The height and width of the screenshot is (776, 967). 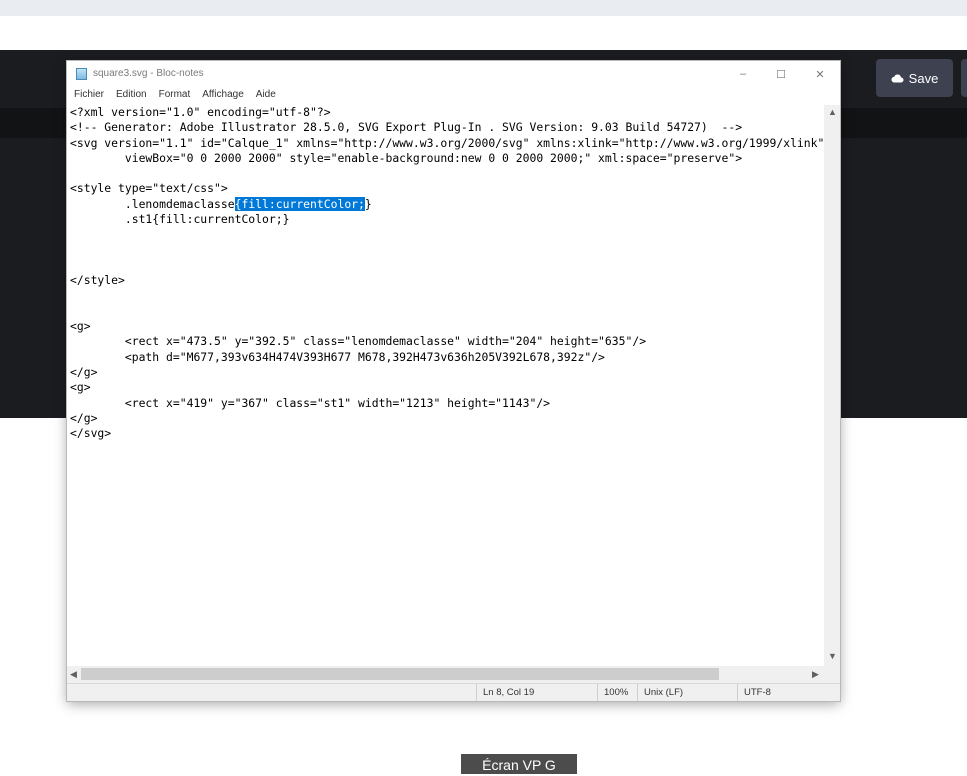 What do you see at coordinates (832, 656) in the screenshot?
I see `scroll-down-icon: ▼` at bounding box center [832, 656].